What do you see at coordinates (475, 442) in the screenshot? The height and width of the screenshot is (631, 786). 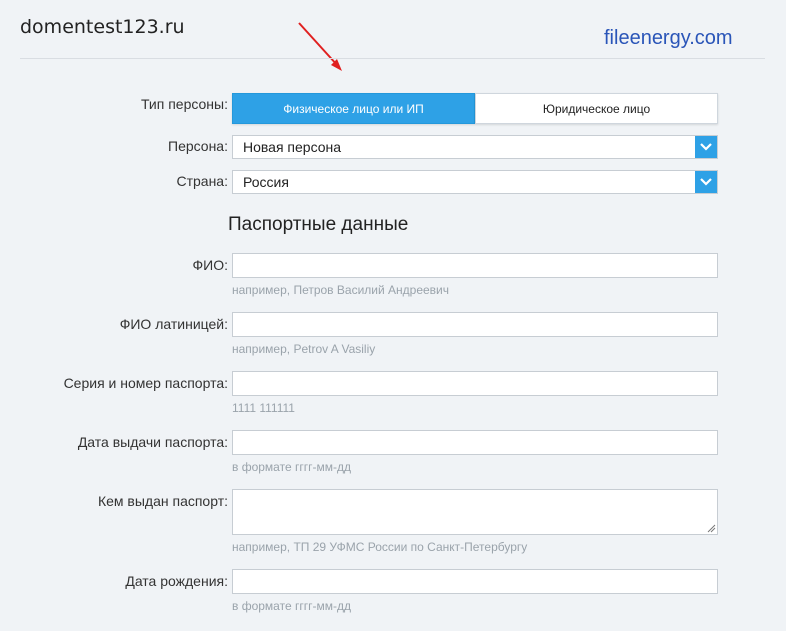 I see `issue-date-input` at bounding box center [475, 442].